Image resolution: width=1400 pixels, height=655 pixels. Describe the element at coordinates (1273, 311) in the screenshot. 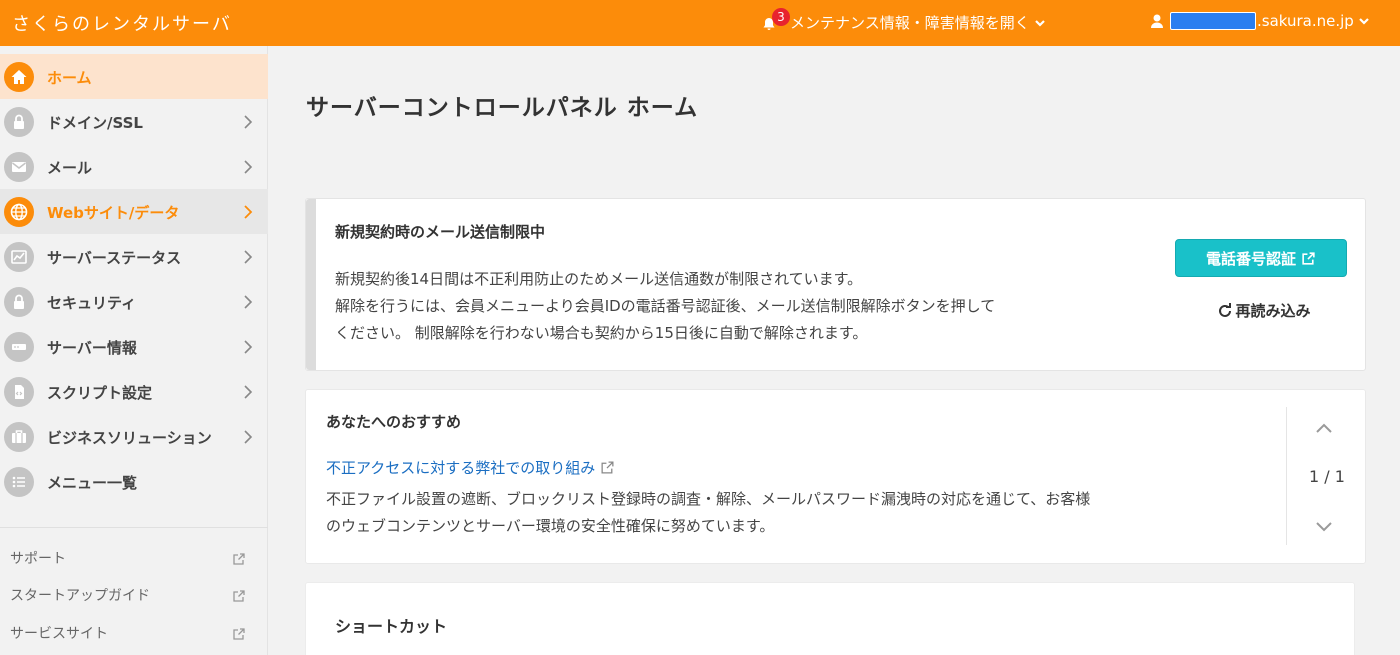

I see `reload-label: 再読み込み` at that location.